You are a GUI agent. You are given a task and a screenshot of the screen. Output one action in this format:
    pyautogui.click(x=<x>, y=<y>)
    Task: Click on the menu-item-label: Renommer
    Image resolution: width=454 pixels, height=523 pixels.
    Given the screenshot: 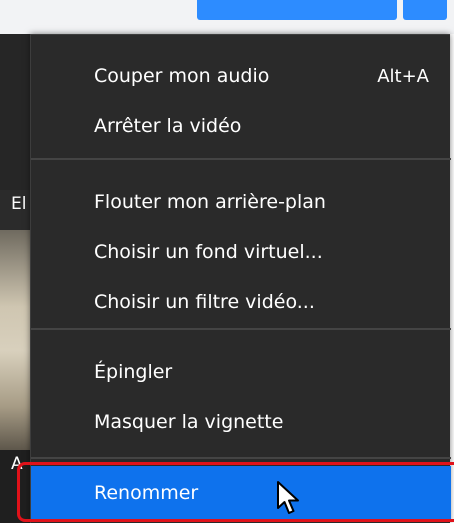 What is the action you would take?
    pyautogui.click(x=146, y=493)
    